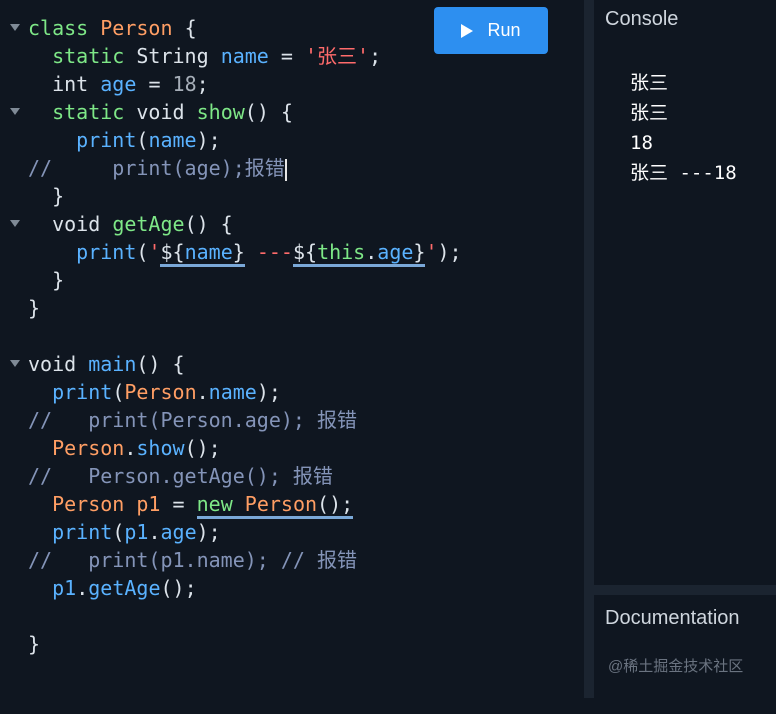 The width and height of the screenshot is (776, 714). Describe the element at coordinates (292, 364) in the screenshot. I see `code-line-13: void main() {` at that location.